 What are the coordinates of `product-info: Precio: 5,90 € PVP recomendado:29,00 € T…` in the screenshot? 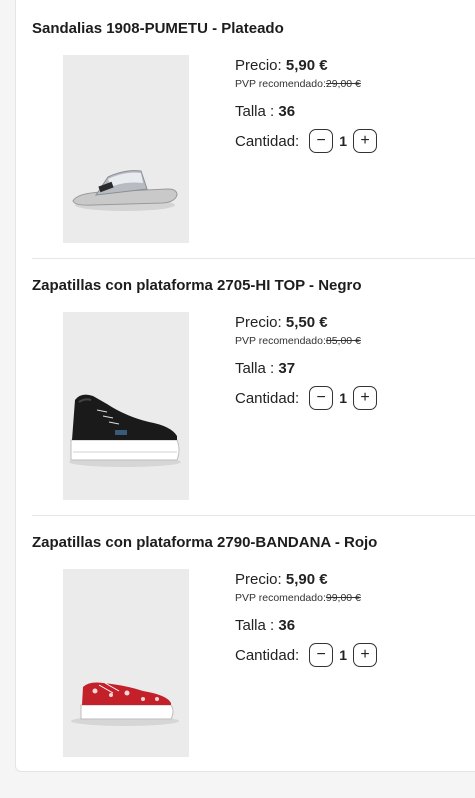 It's located at (355, 105).